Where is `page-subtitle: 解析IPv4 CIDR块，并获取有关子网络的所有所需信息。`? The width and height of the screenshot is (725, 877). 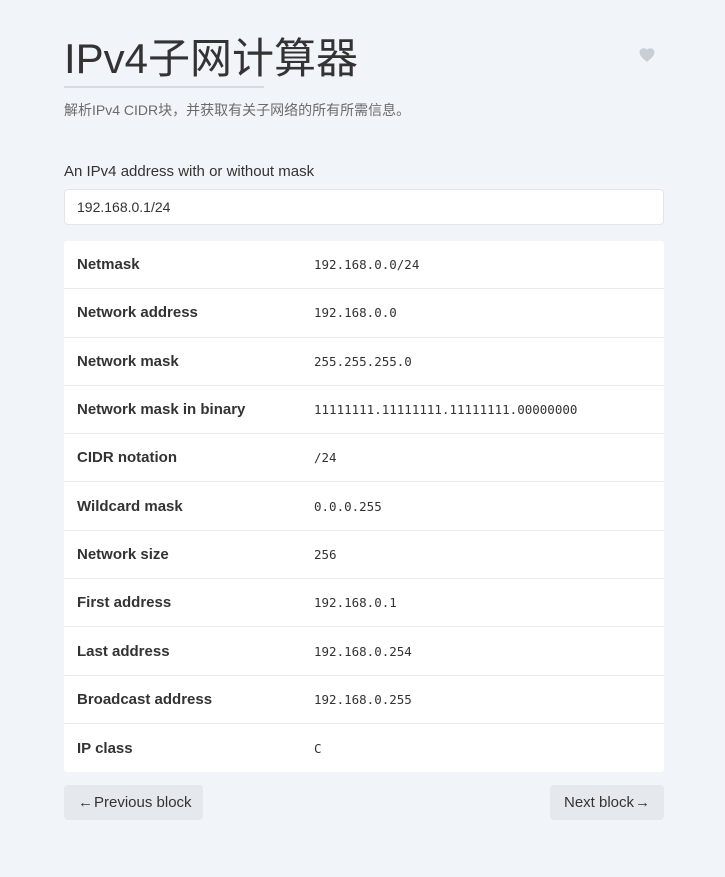
page-subtitle: 解析IPv4 CIDR块，并获取有关子网络的所有所需信息。 is located at coordinates (237, 110).